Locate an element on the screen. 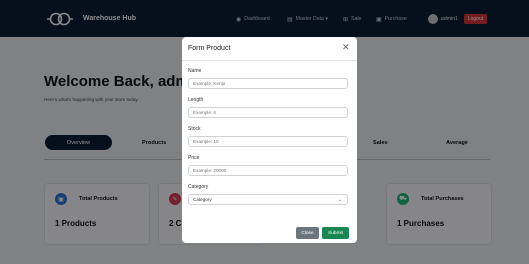 The image size is (529, 264). length-field is located at coordinates (268, 112).